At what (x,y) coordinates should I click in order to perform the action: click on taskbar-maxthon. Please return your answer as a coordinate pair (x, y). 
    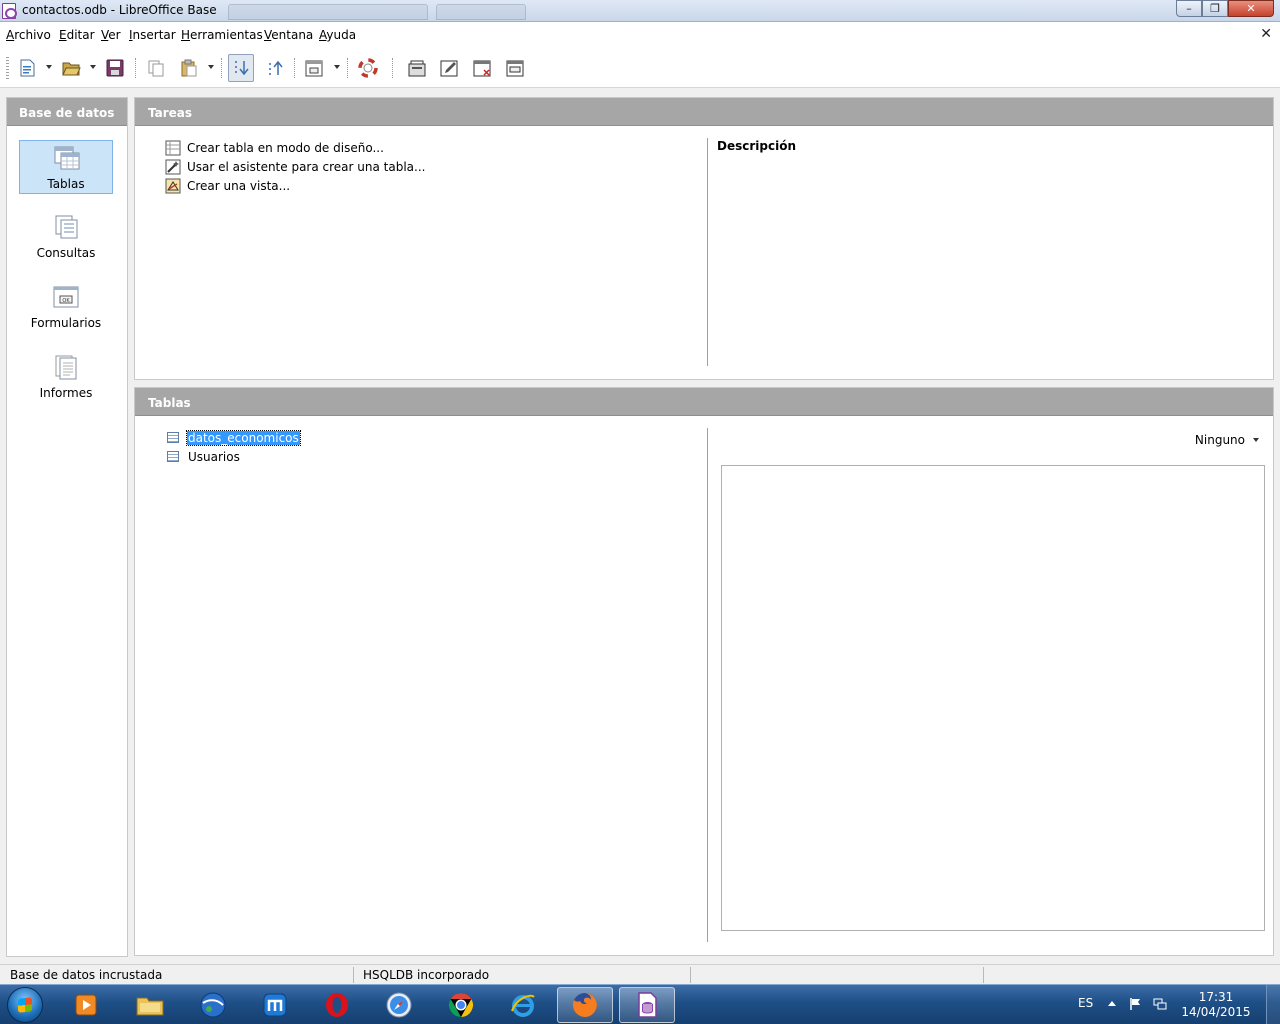
    Looking at the image, I should click on (275, 1005).